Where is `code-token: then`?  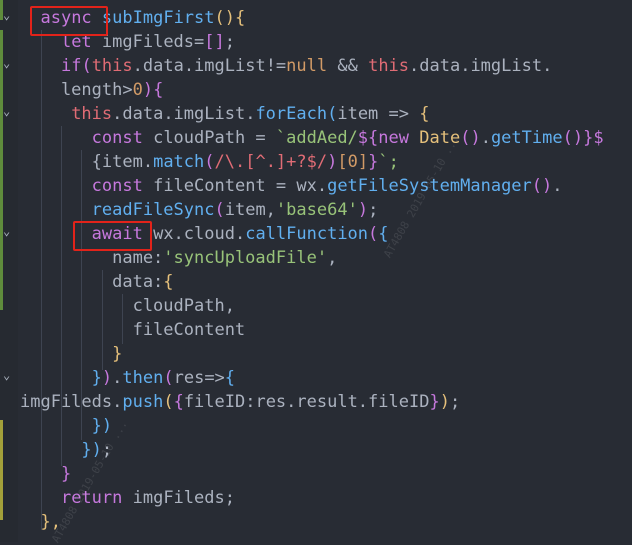 code-token: then is located at coordinates (143, 378).